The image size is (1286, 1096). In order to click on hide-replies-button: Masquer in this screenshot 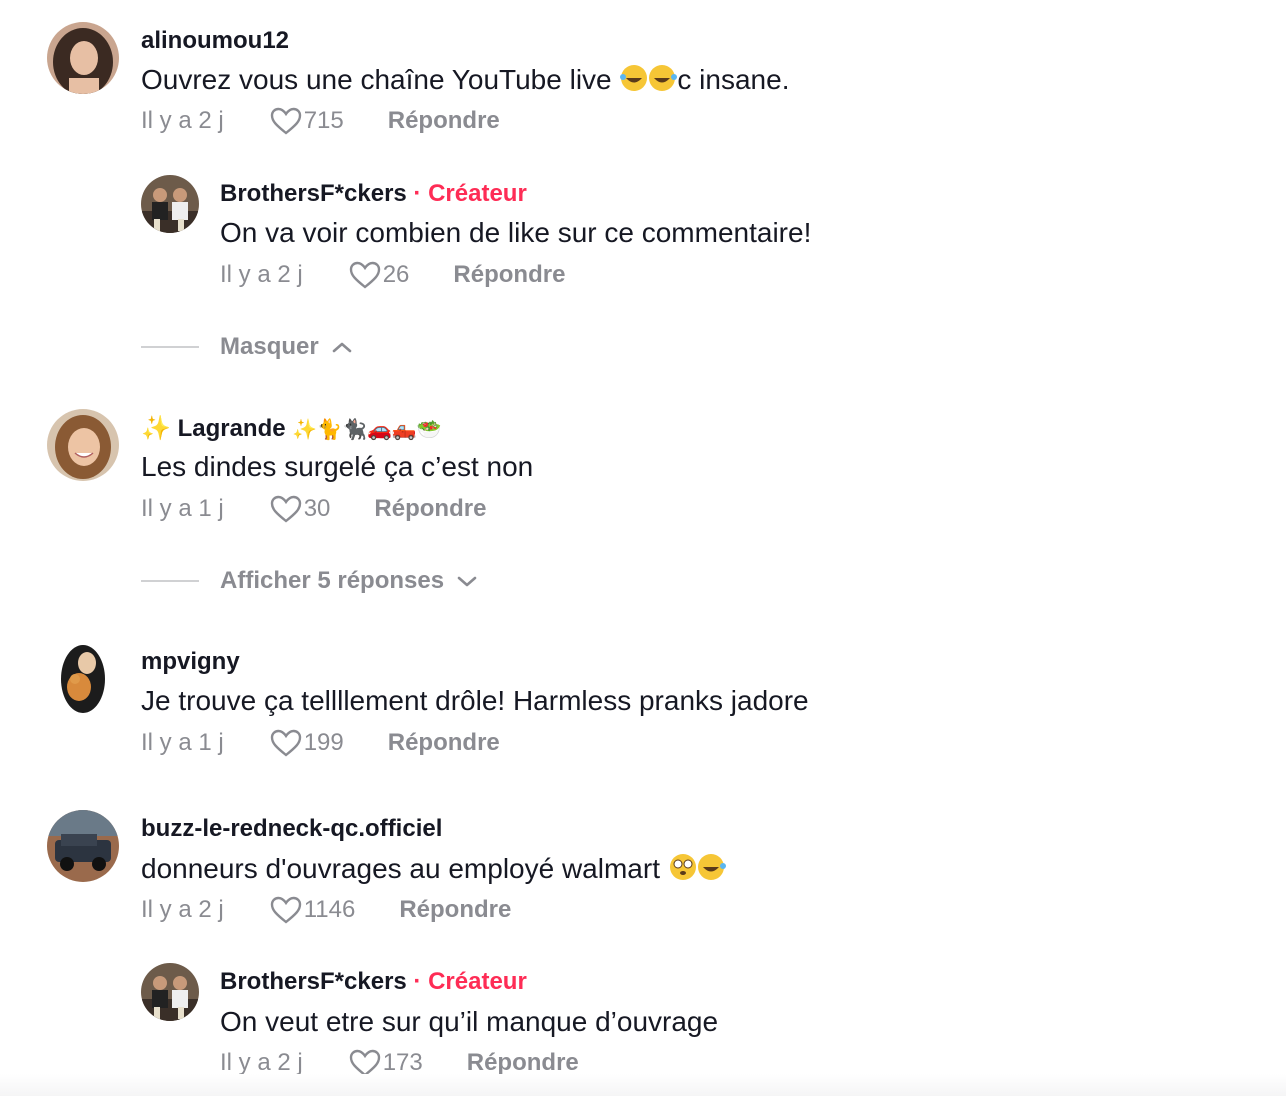, I will do `click(286, 347)`.